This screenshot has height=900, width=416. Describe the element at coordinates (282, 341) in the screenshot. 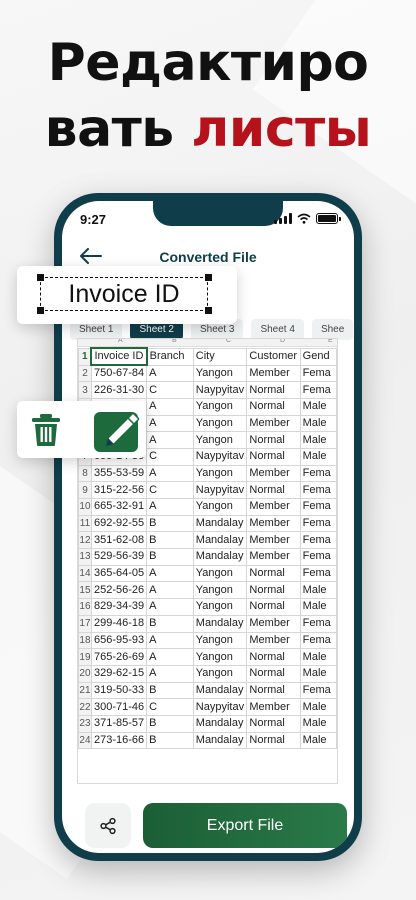

I see `column-letter: D` at that location.